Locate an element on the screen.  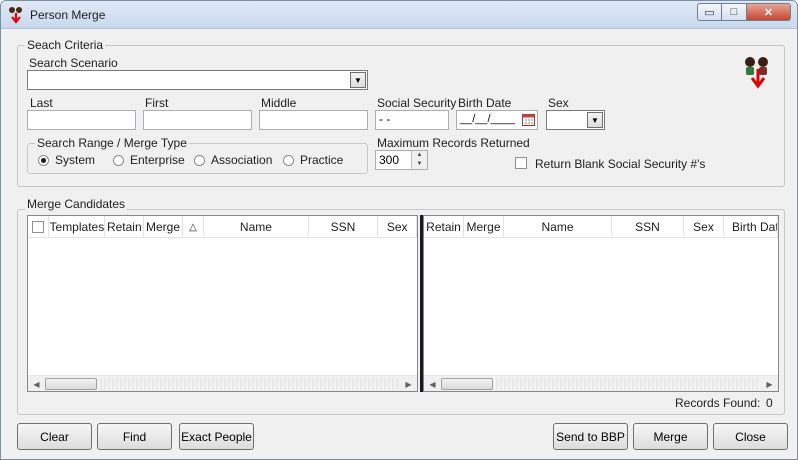
col-ssn-right: SSN is located at coordinates (648, 227).